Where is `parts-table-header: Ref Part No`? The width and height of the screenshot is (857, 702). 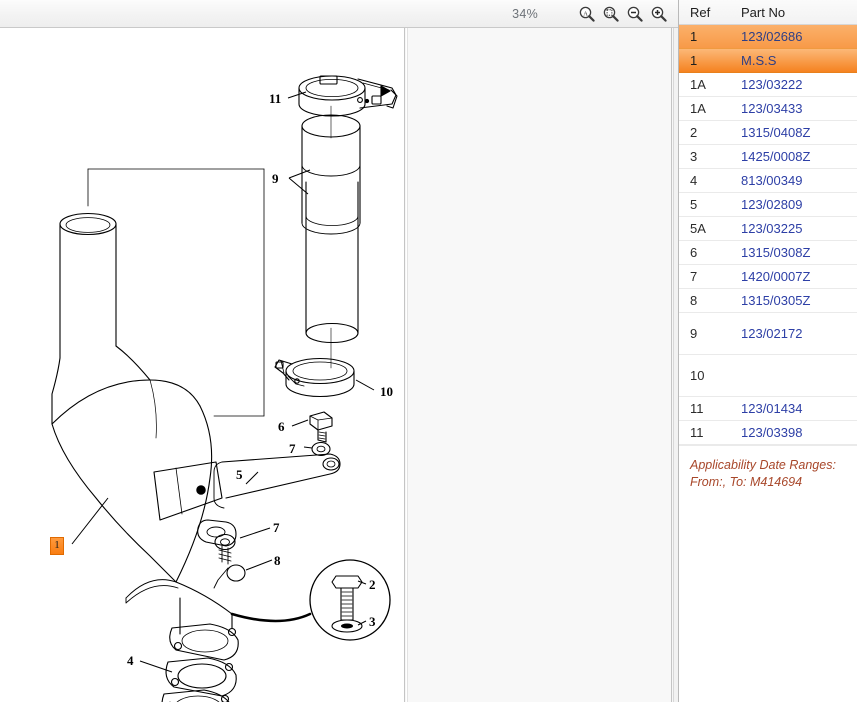
parts-table-header: Ref Part No is located at coordinates (768, 12).